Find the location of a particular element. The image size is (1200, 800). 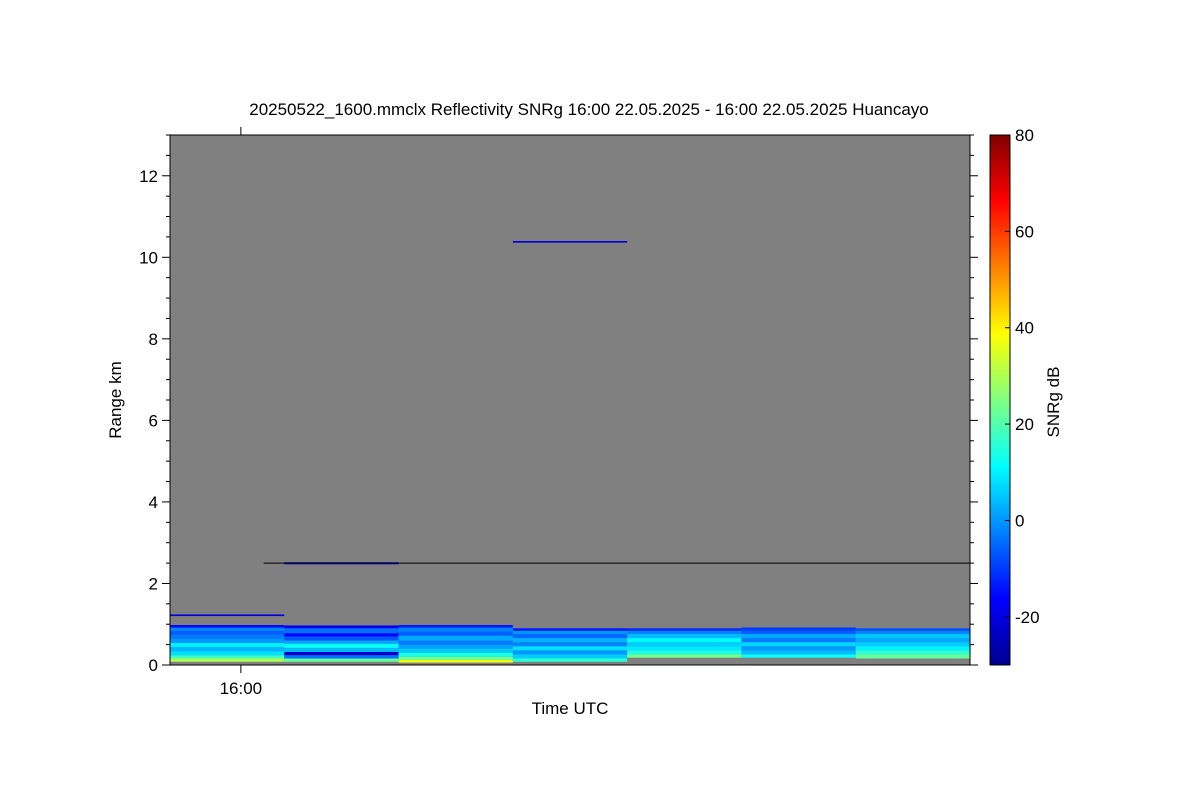

y-tick-label: 2 is located at coordinates (153, 583).